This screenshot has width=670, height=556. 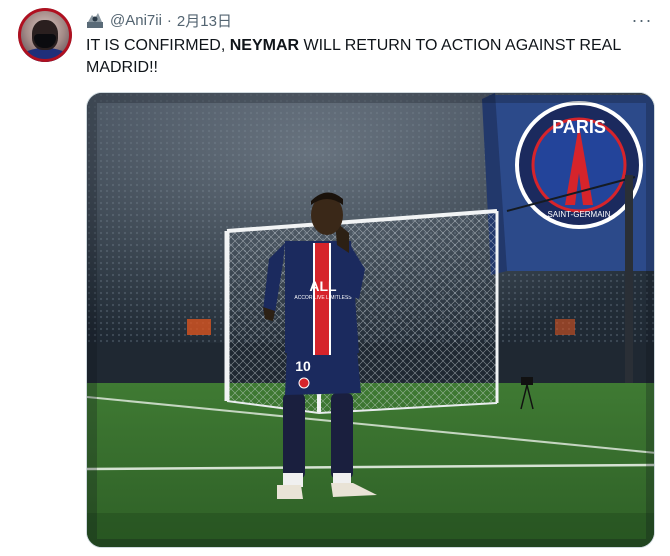 I want to click on avatar-ring, so click(x=45, y=35).